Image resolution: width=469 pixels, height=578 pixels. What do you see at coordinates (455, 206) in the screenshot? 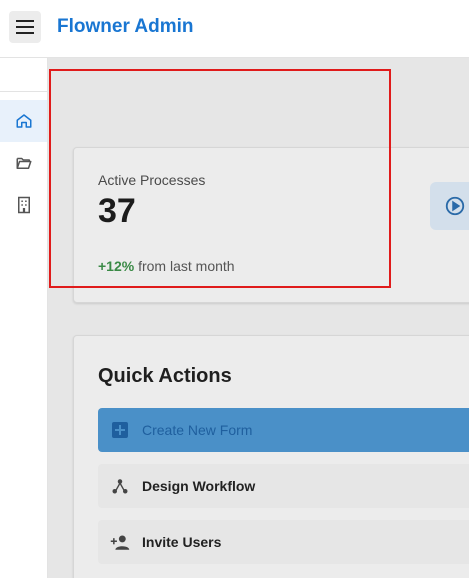
I see `play-circle-icon` at bounding box center [455, 206].